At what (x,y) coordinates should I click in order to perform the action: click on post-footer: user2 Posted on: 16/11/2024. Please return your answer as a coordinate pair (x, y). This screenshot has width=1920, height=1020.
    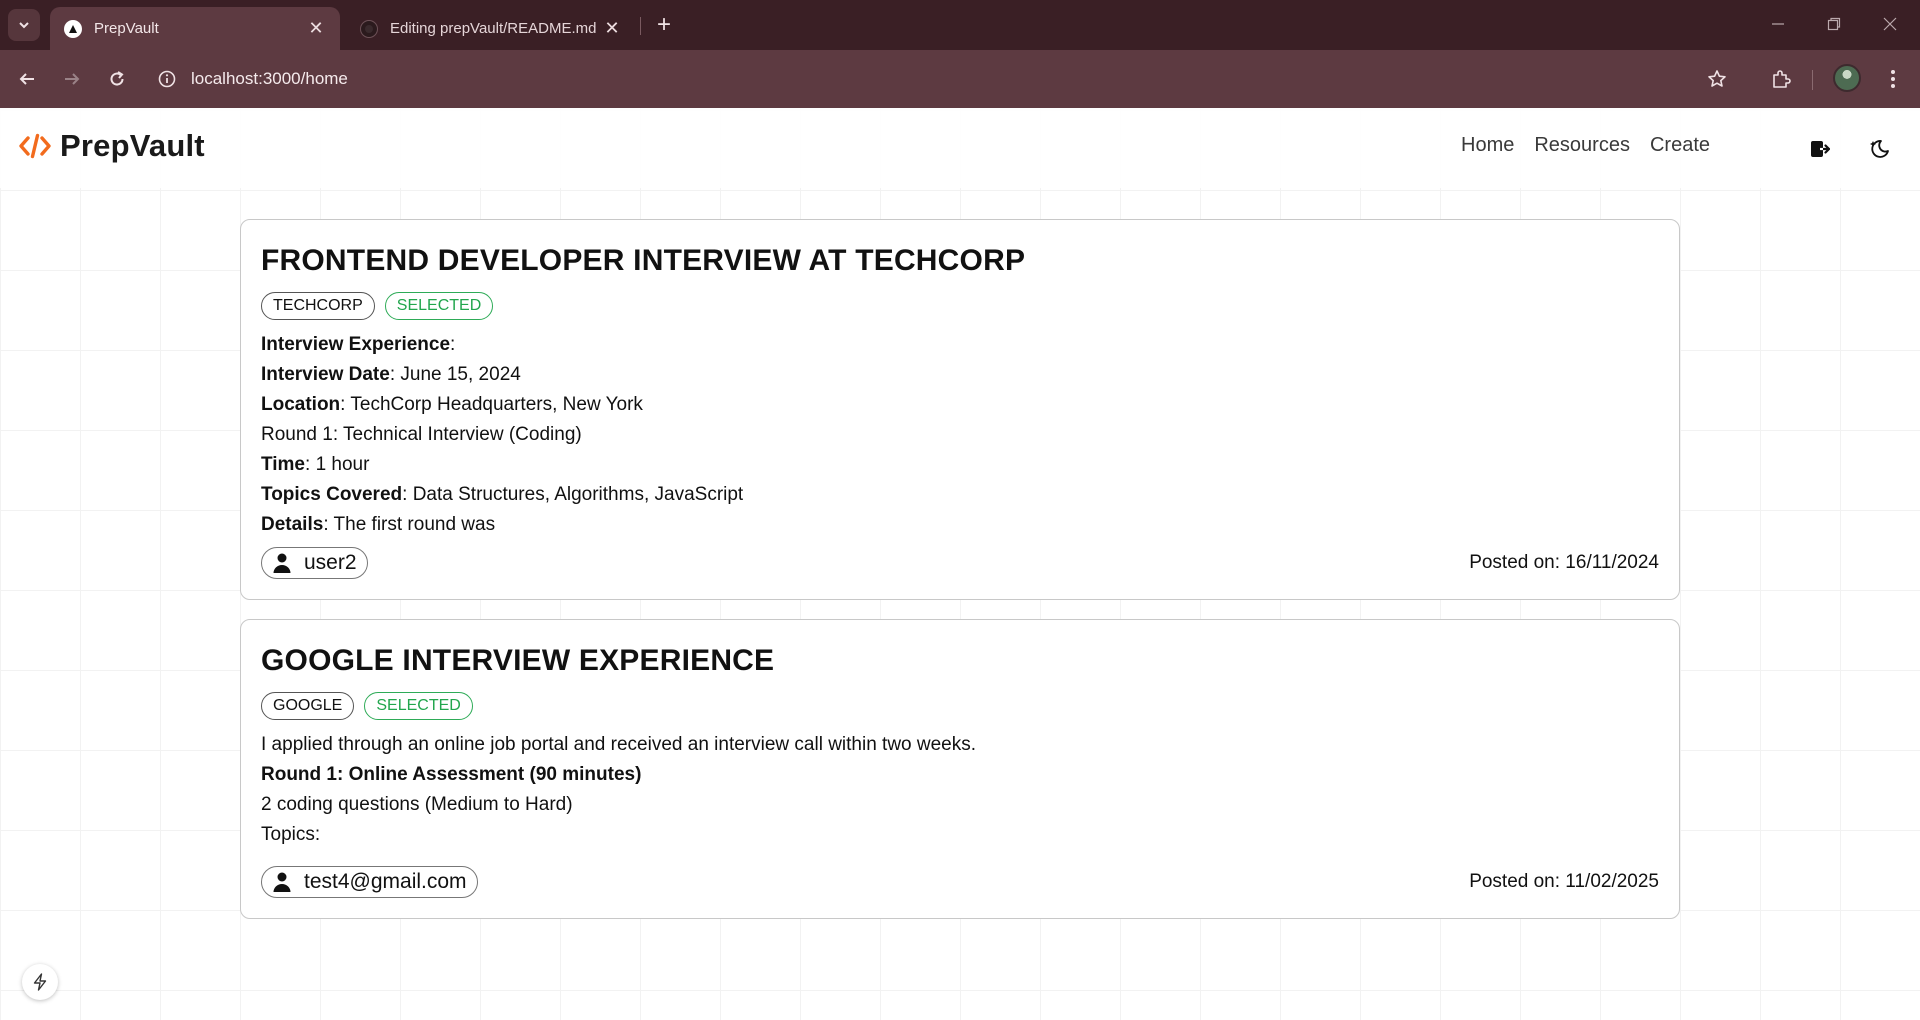
    Looking at the image, I should click on (960, 563).